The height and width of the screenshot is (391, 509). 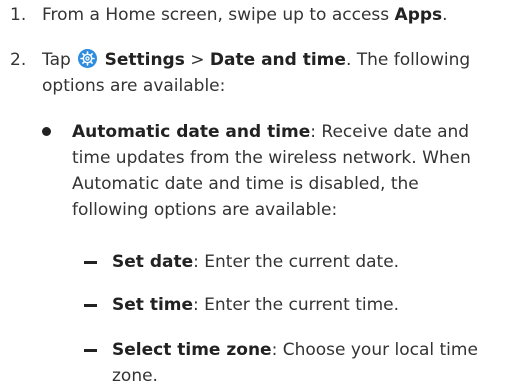 I want to click on date-and-time-label: Date and time, so click(x=277, y=60).